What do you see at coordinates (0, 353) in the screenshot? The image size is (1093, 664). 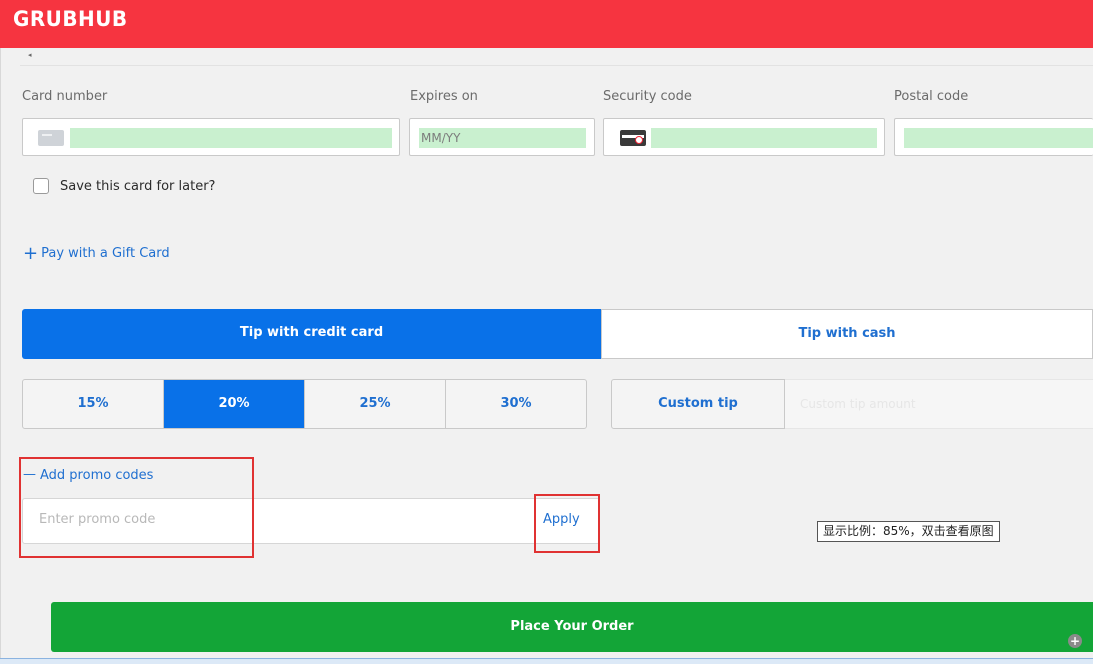 I see `left-border` at bounding box center [0, 353].